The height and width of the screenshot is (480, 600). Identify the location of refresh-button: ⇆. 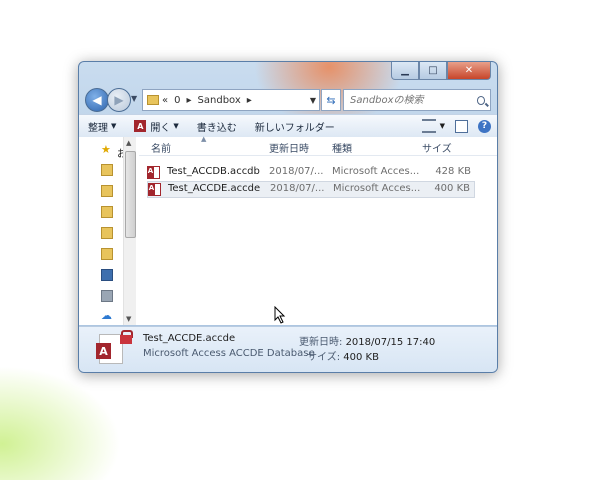
(331, 100).